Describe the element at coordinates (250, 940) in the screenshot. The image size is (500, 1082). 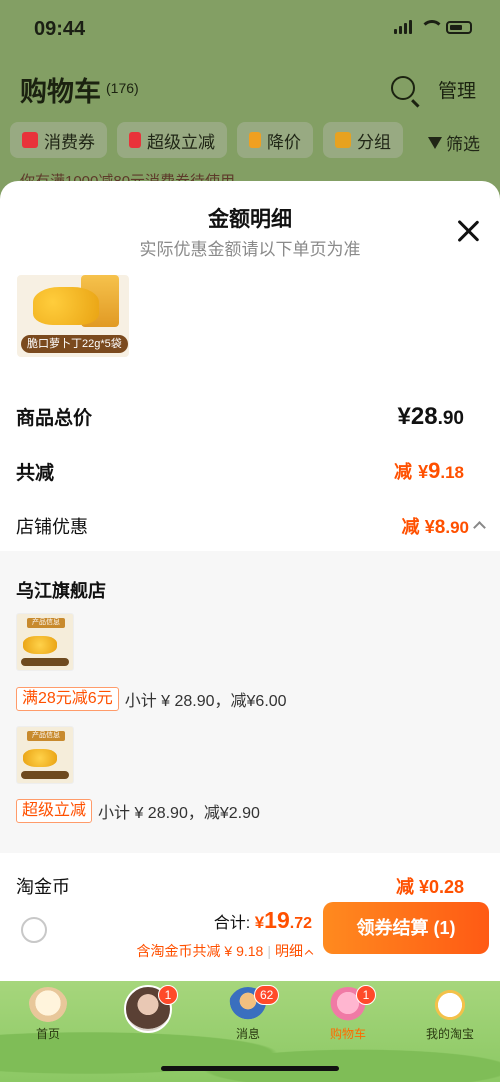
I see `checkout-bar: 合计: ¥19.72 含淘金币共减 ¥ 9.18 | 明细 领券结算 (1)` at that location.